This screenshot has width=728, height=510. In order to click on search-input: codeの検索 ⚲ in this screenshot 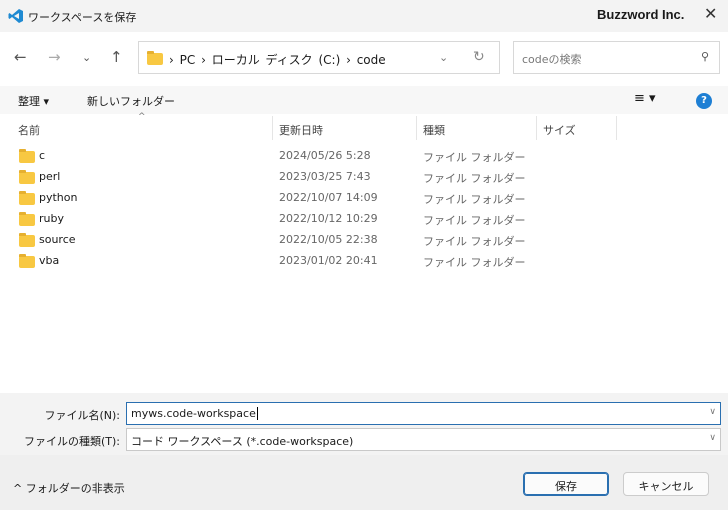, I will do `click(616, 57)`.